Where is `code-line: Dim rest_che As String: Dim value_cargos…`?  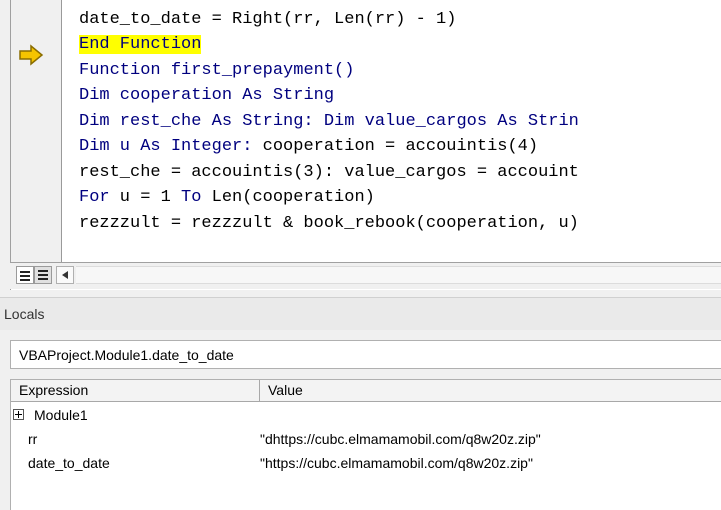
code-line: Dim rest_che As String: Dim value_cargos… is located at coordinates (329, 121).